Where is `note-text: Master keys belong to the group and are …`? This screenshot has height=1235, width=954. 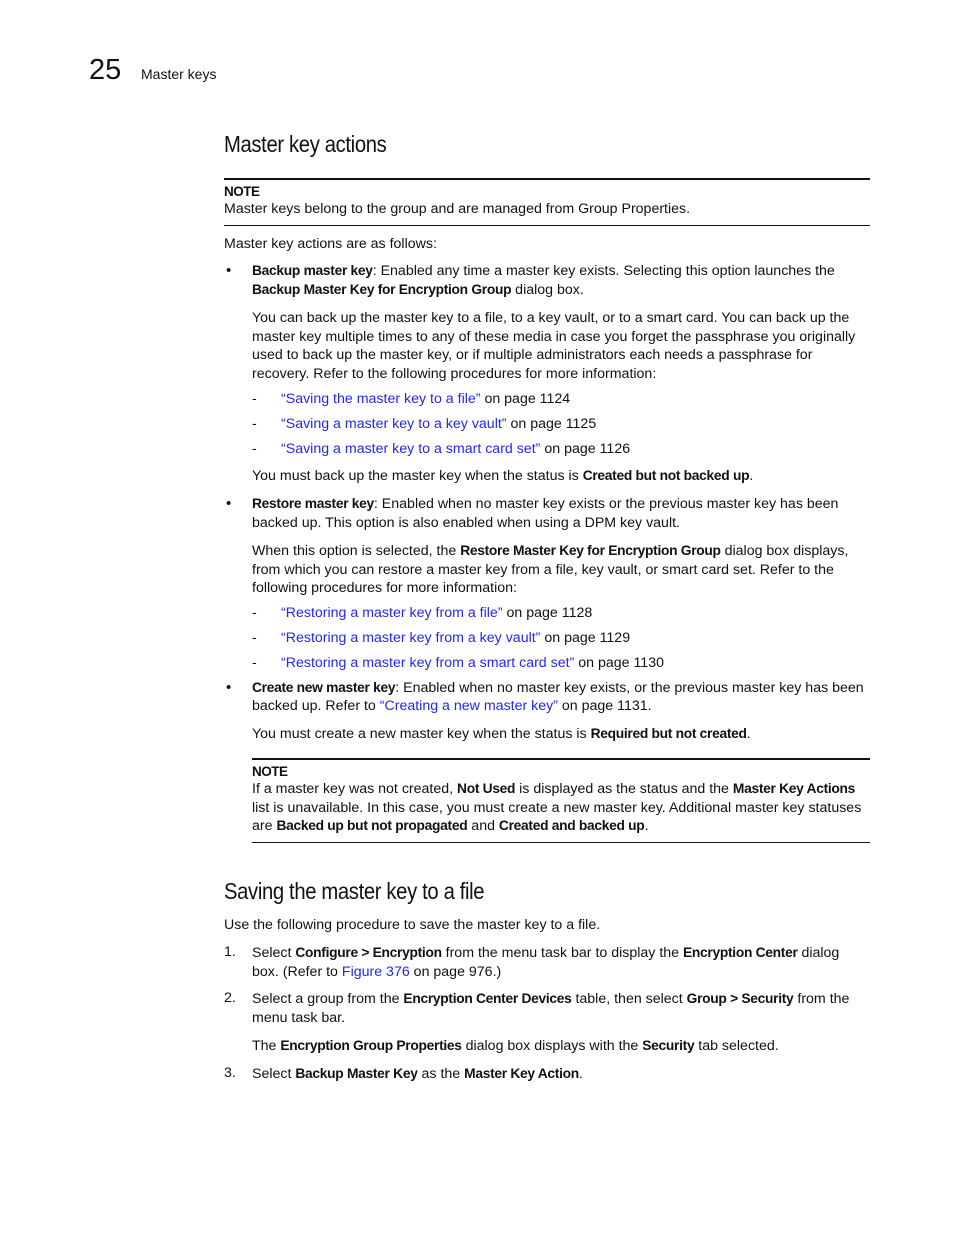
note-text: Master keys belong to the group and are … is located at coordinates (457, 209).